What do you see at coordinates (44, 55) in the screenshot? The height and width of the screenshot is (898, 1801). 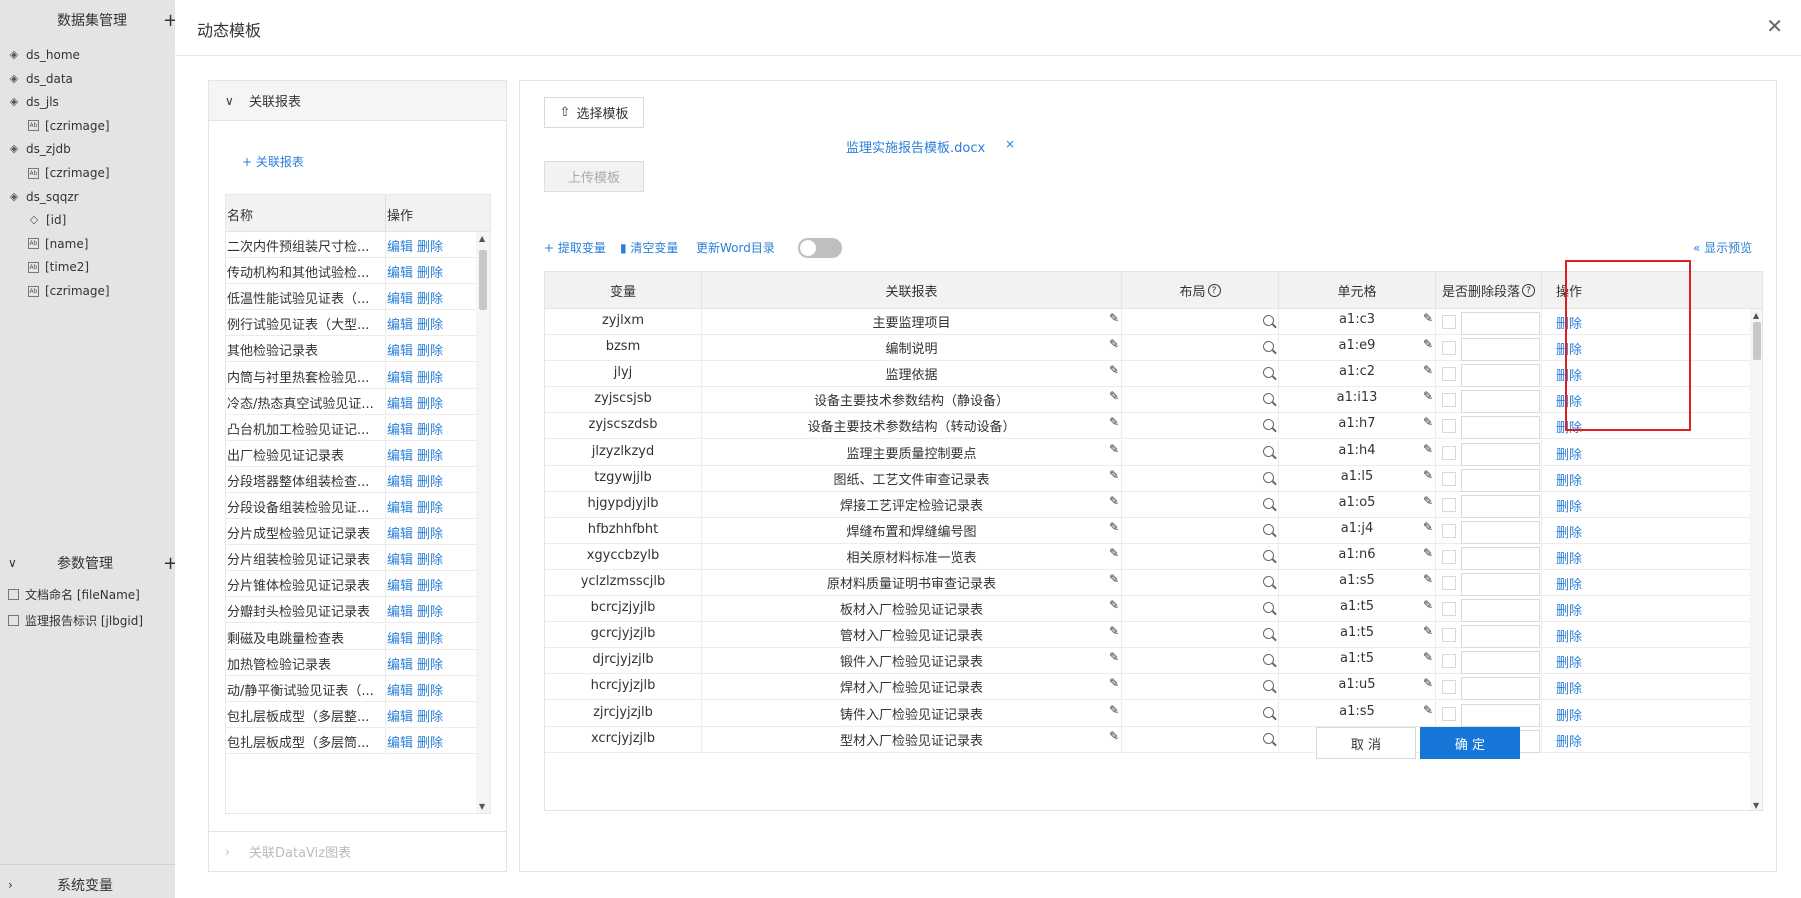 I see `tree-dataset-item: ◈ ds_home` at bounding box center [44, 55].